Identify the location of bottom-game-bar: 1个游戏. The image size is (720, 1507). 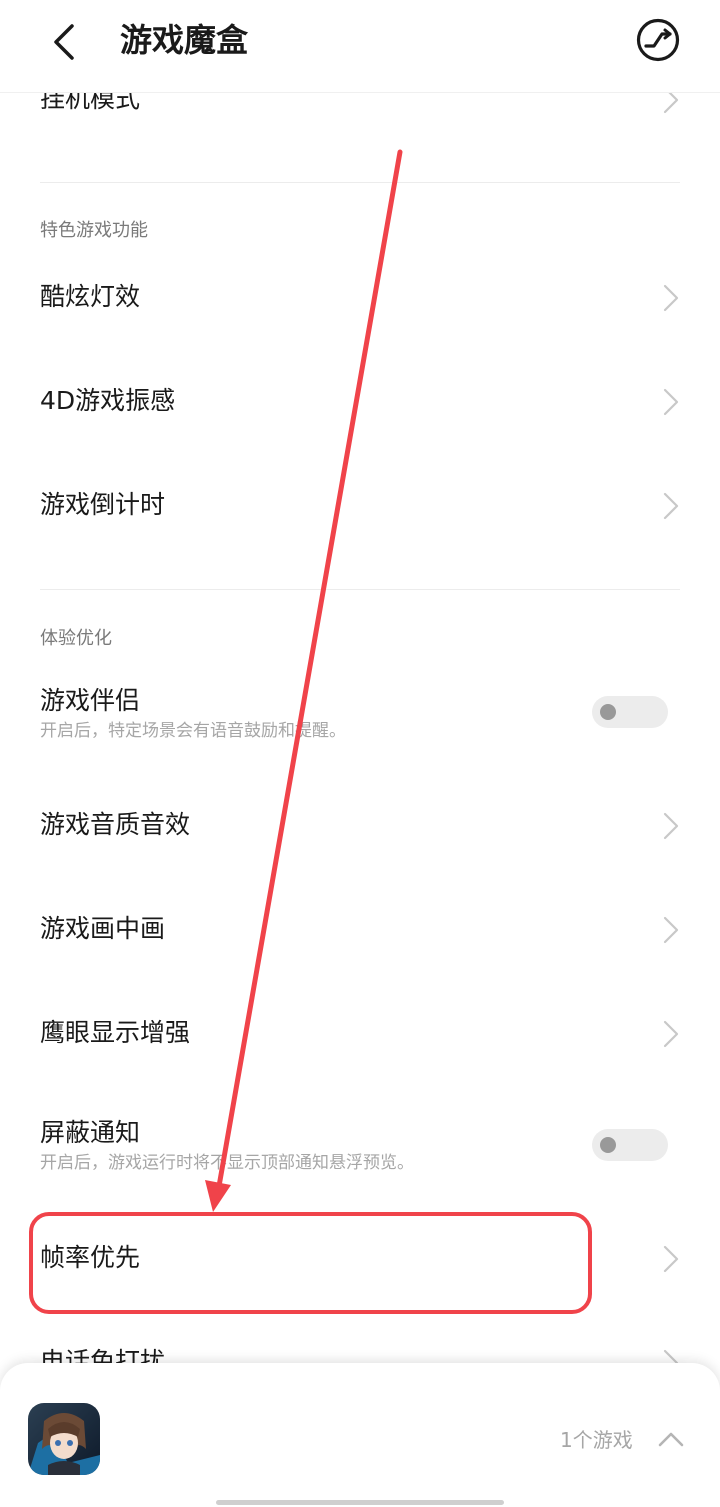
(360, 1435).